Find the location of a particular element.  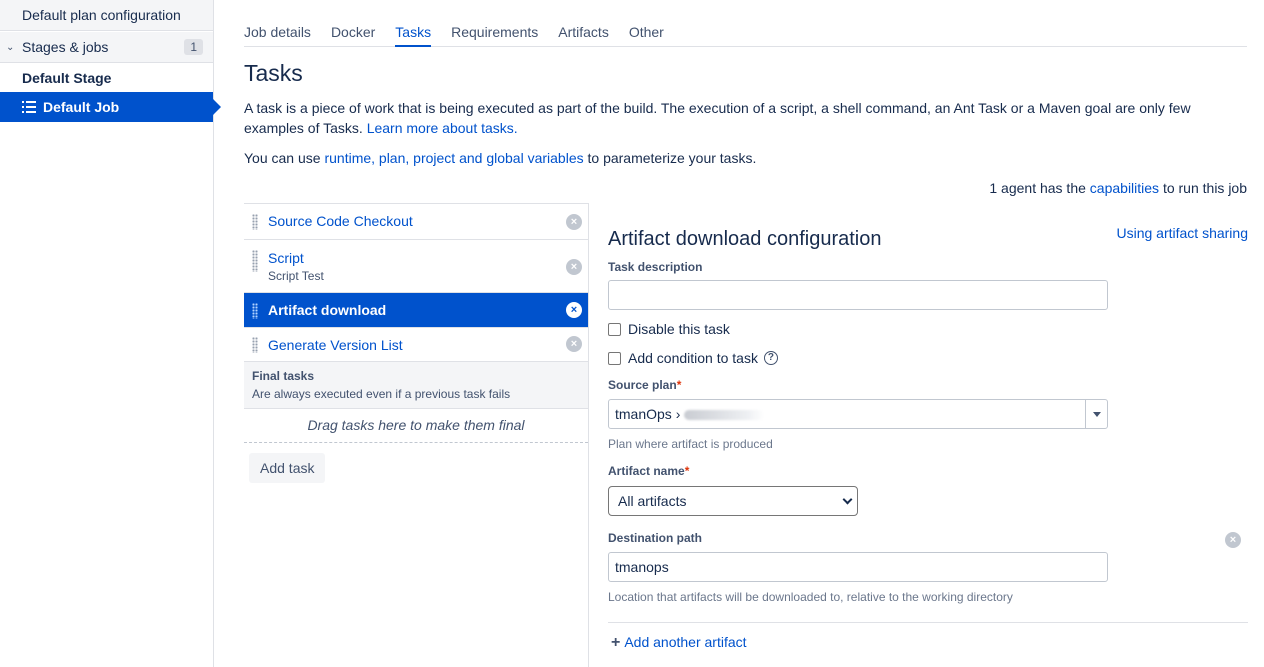

task-item-source-checkout: Source Code Checkout × is located at coordinates (416, 222).